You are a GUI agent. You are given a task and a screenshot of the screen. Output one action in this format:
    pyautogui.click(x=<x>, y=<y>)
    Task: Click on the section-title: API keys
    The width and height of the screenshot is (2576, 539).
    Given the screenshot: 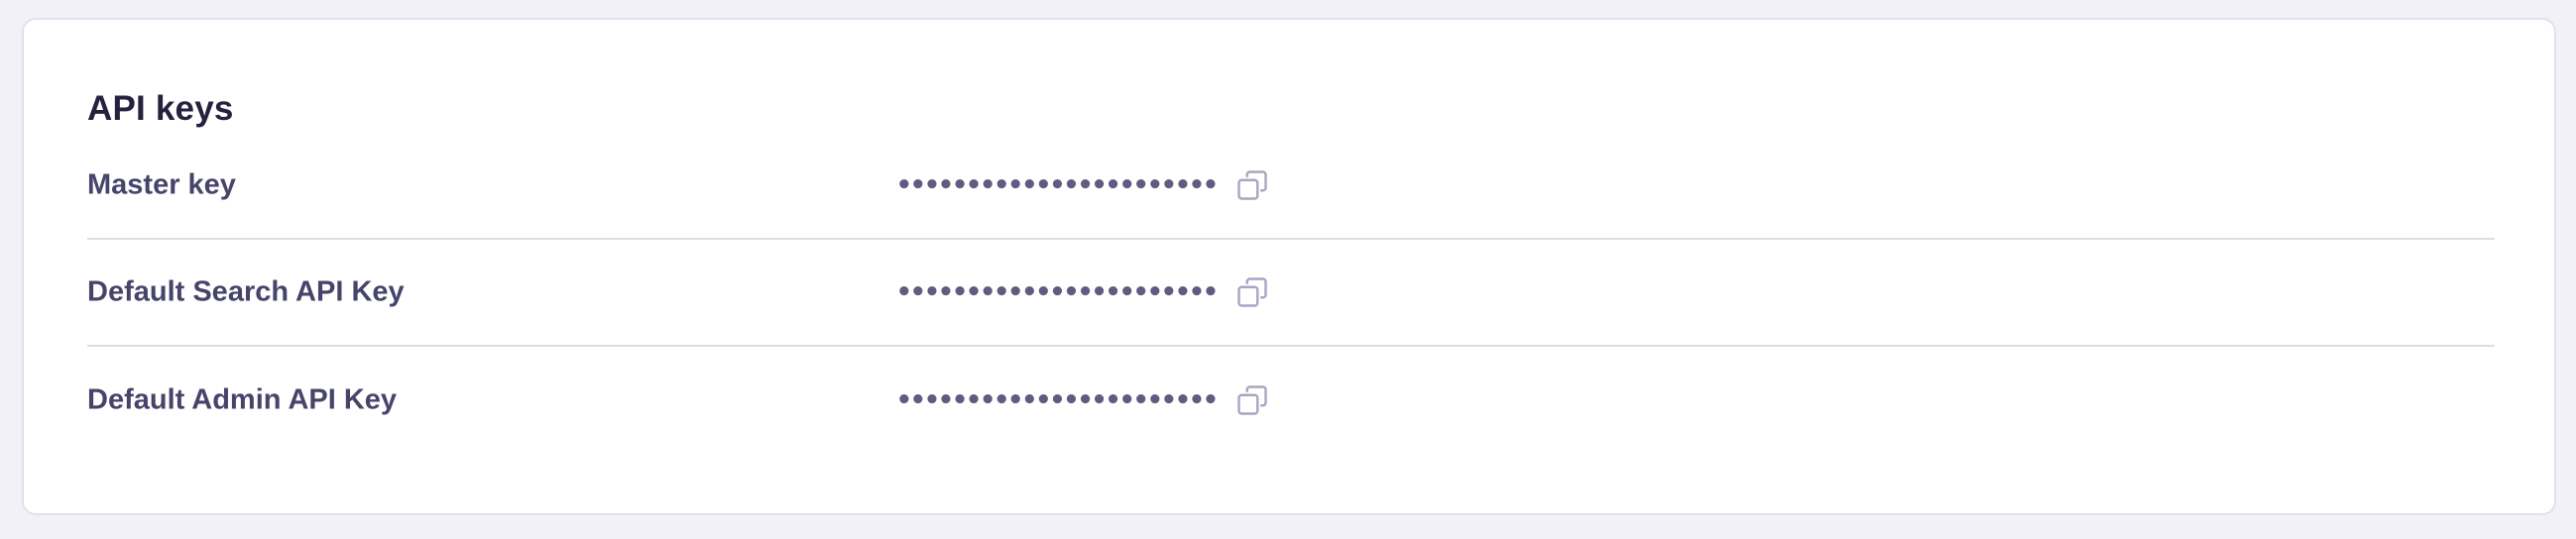 What is the action you would take?
    pyautogui.click(x=160, y=109)
    